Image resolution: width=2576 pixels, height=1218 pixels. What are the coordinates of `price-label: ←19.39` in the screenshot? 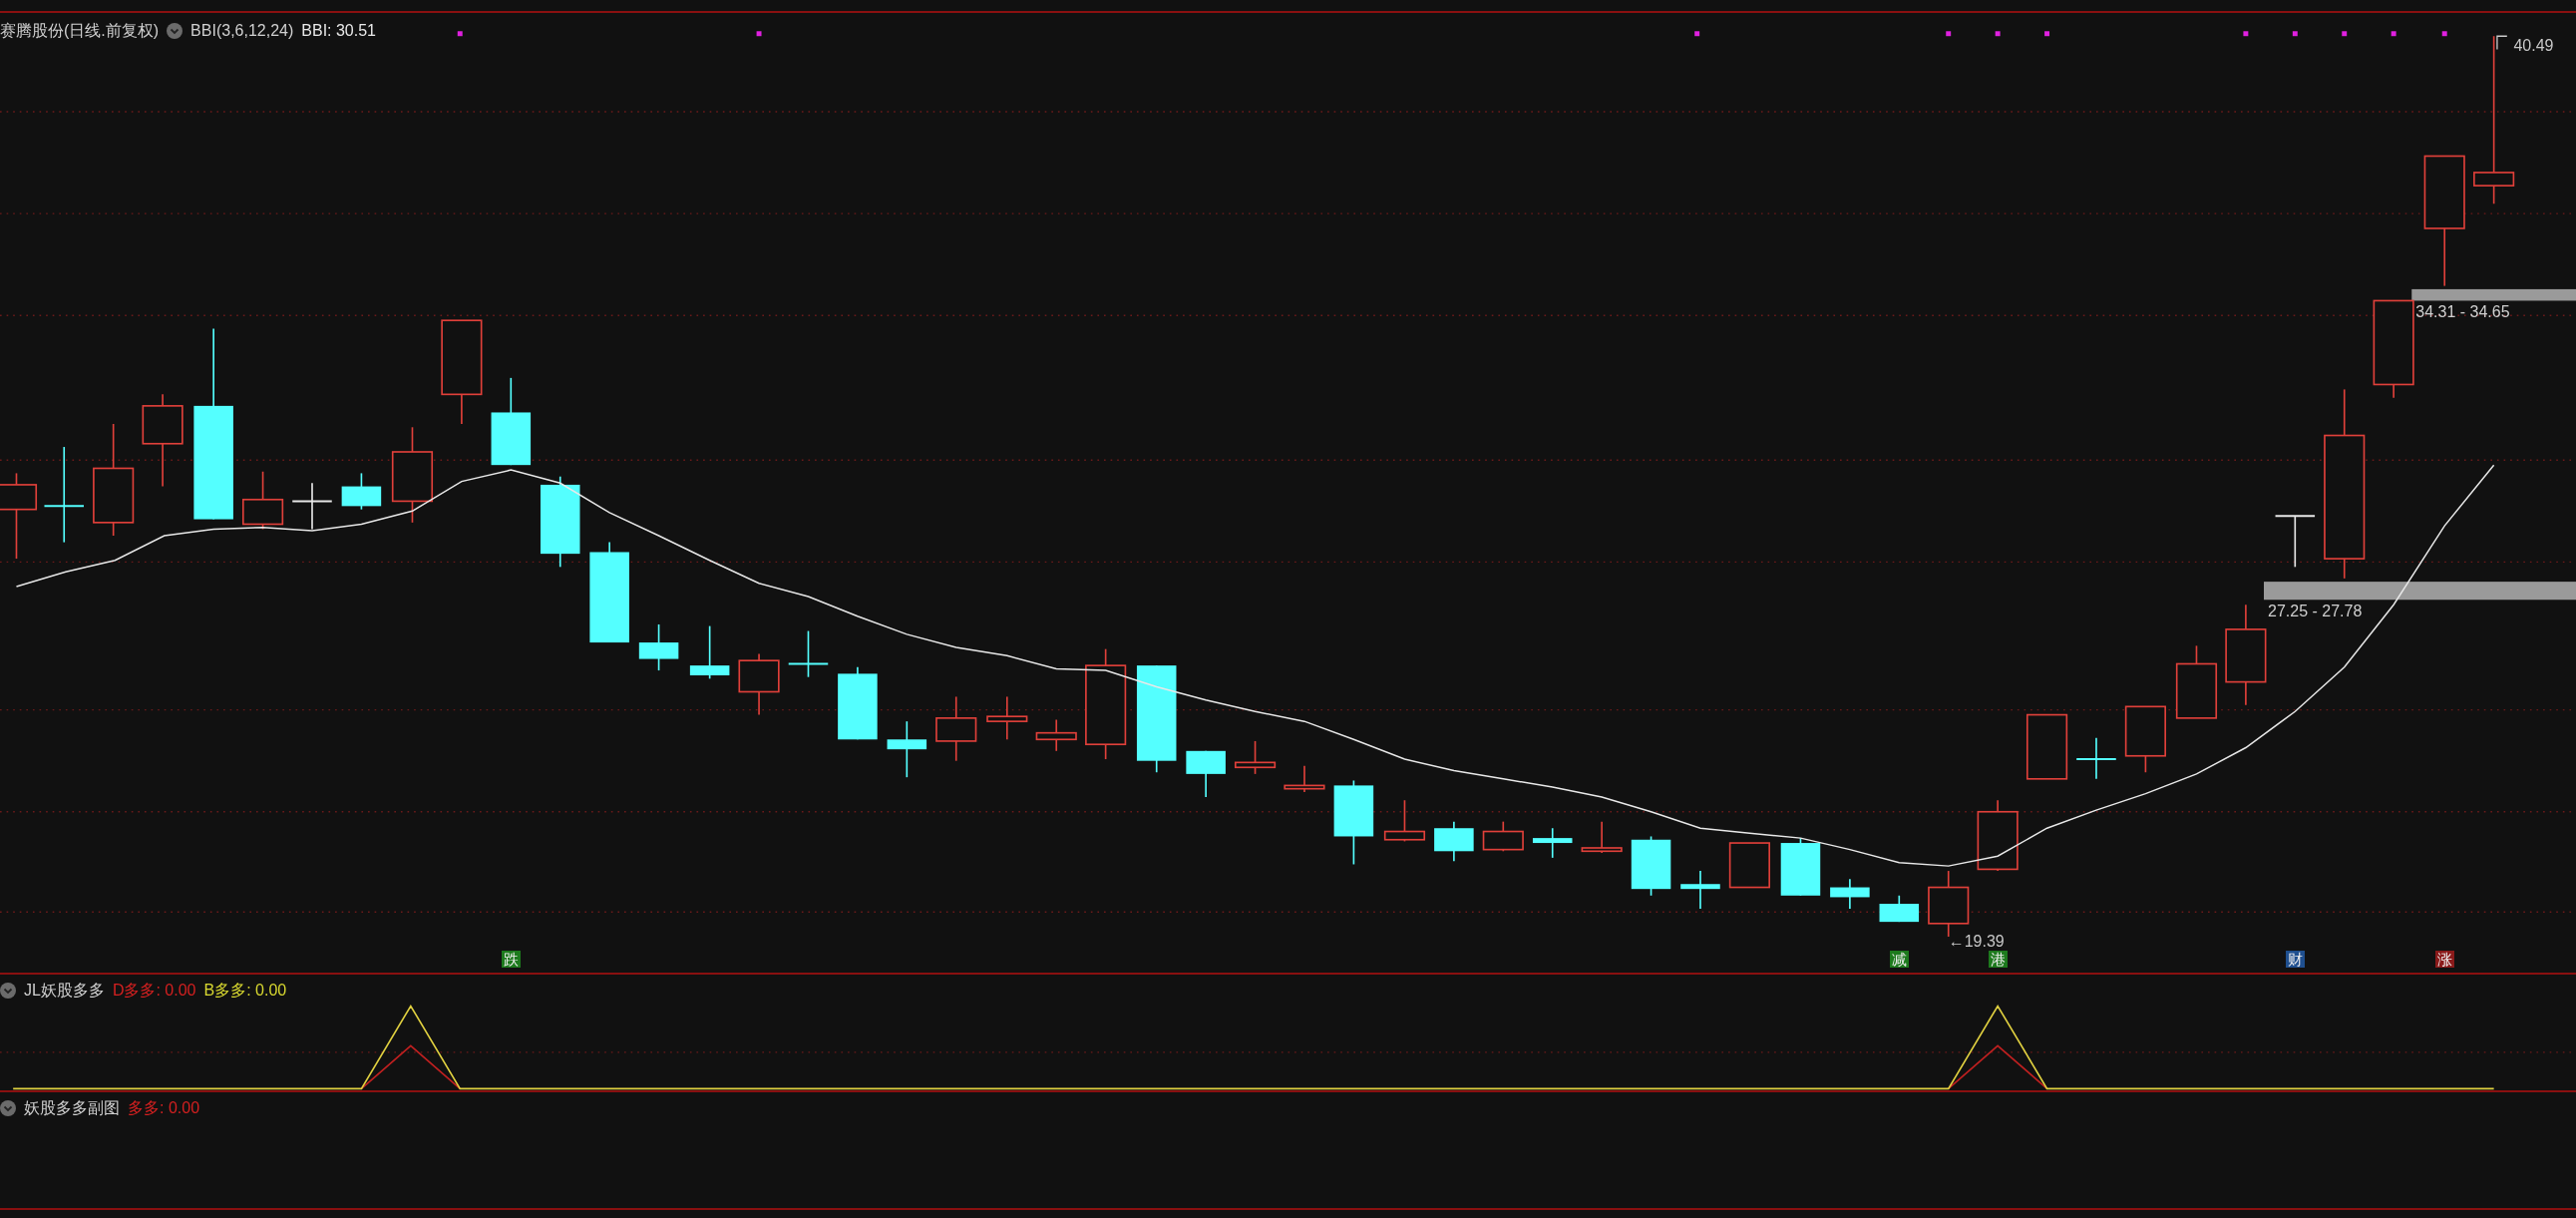 It's located at (1977, 941).